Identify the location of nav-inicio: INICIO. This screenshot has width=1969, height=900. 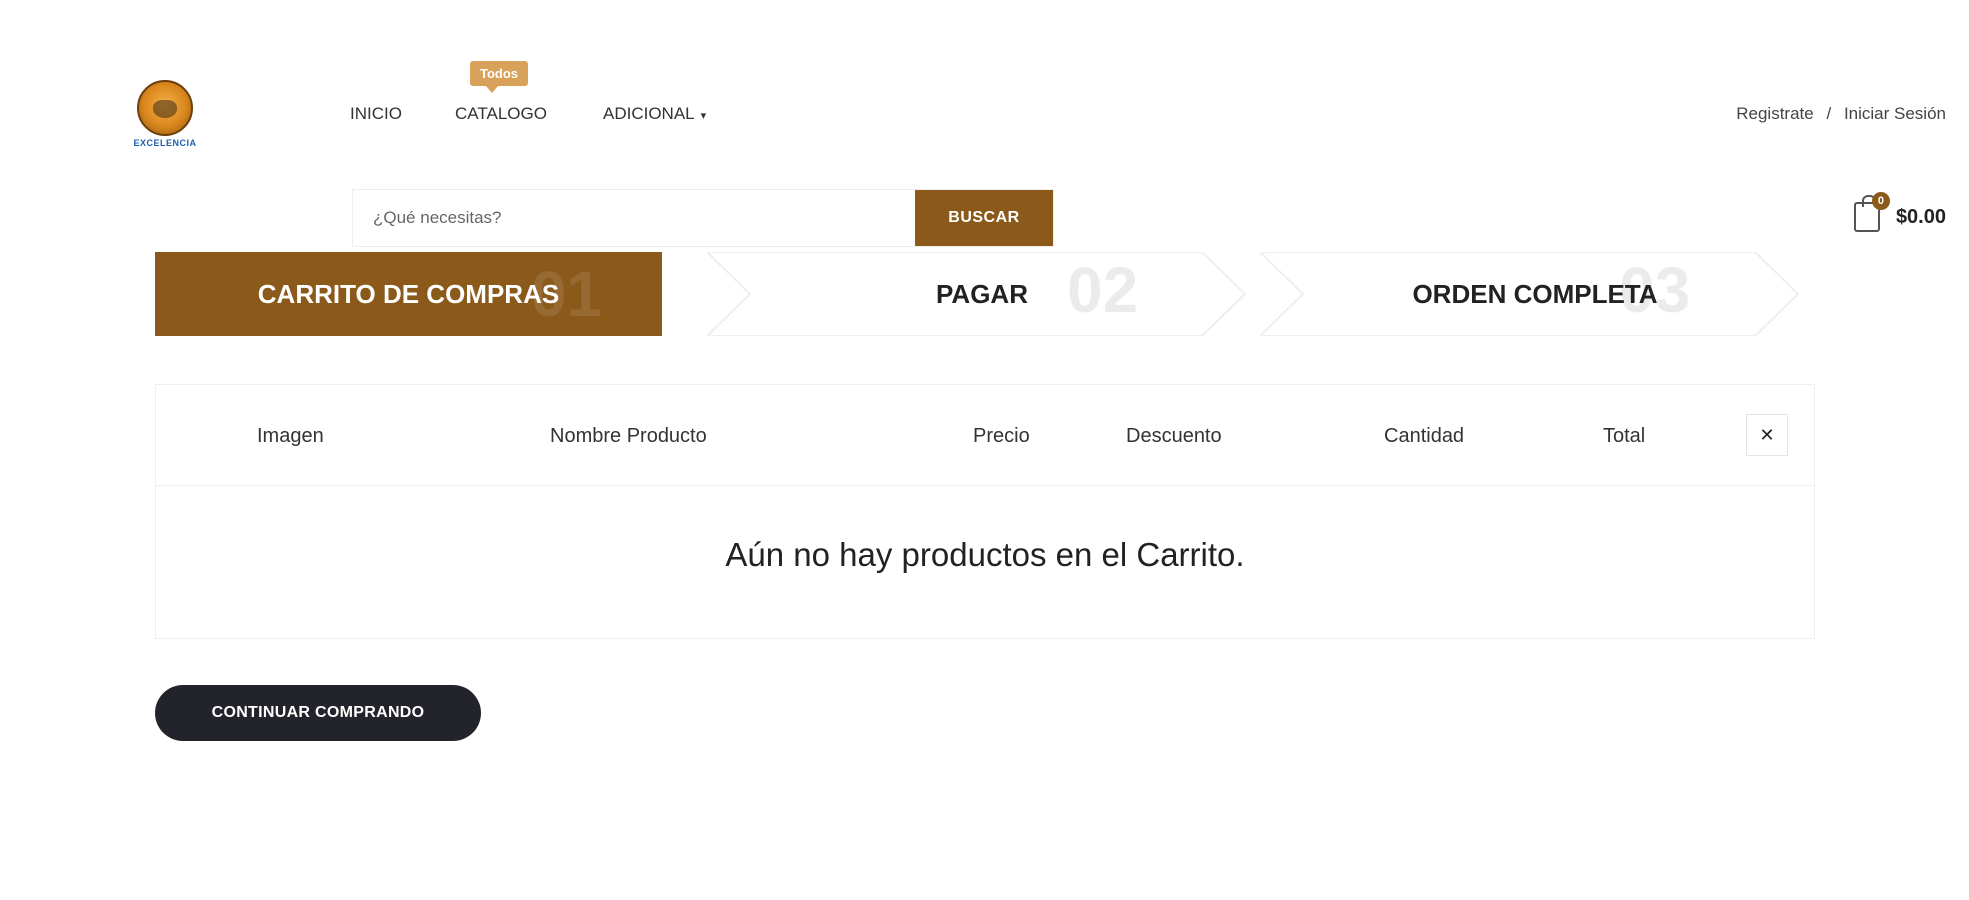
(376, 114).